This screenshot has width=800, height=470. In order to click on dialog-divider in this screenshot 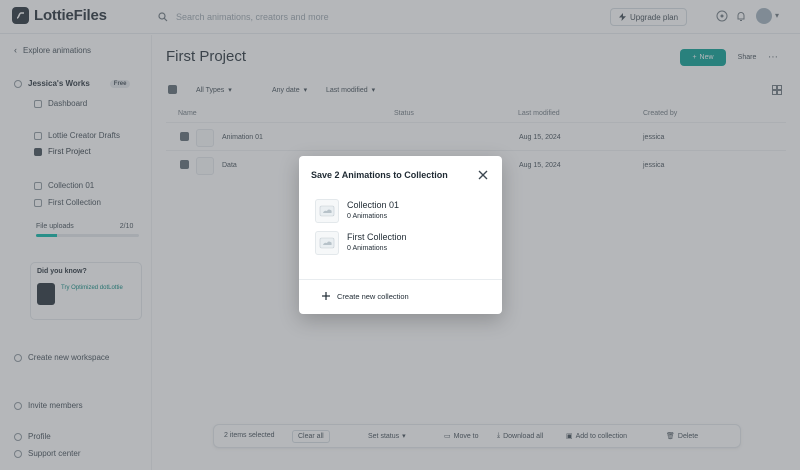, I will do `click(400, 279)`.